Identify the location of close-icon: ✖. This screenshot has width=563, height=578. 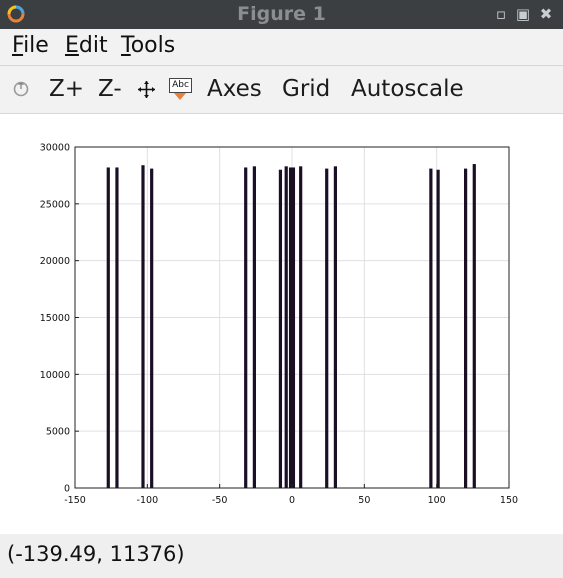
(546, 14).